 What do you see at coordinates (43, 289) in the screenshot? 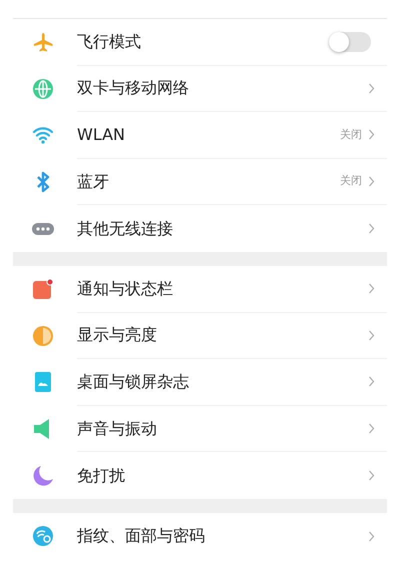
I see `notification-icon` at bounding box center [43, 289].